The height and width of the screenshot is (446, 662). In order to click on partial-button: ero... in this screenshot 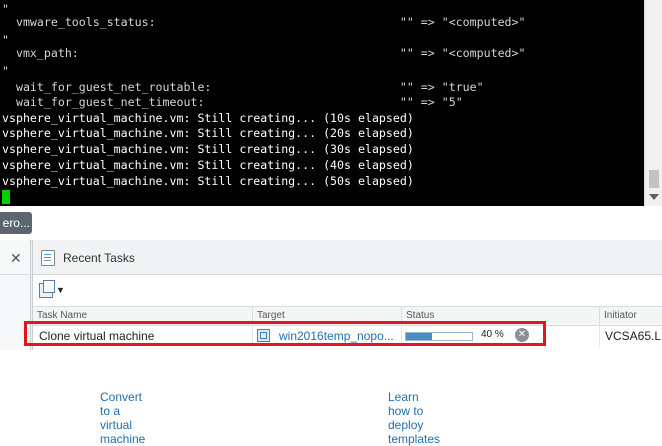, I will do `click(16, 223)`.